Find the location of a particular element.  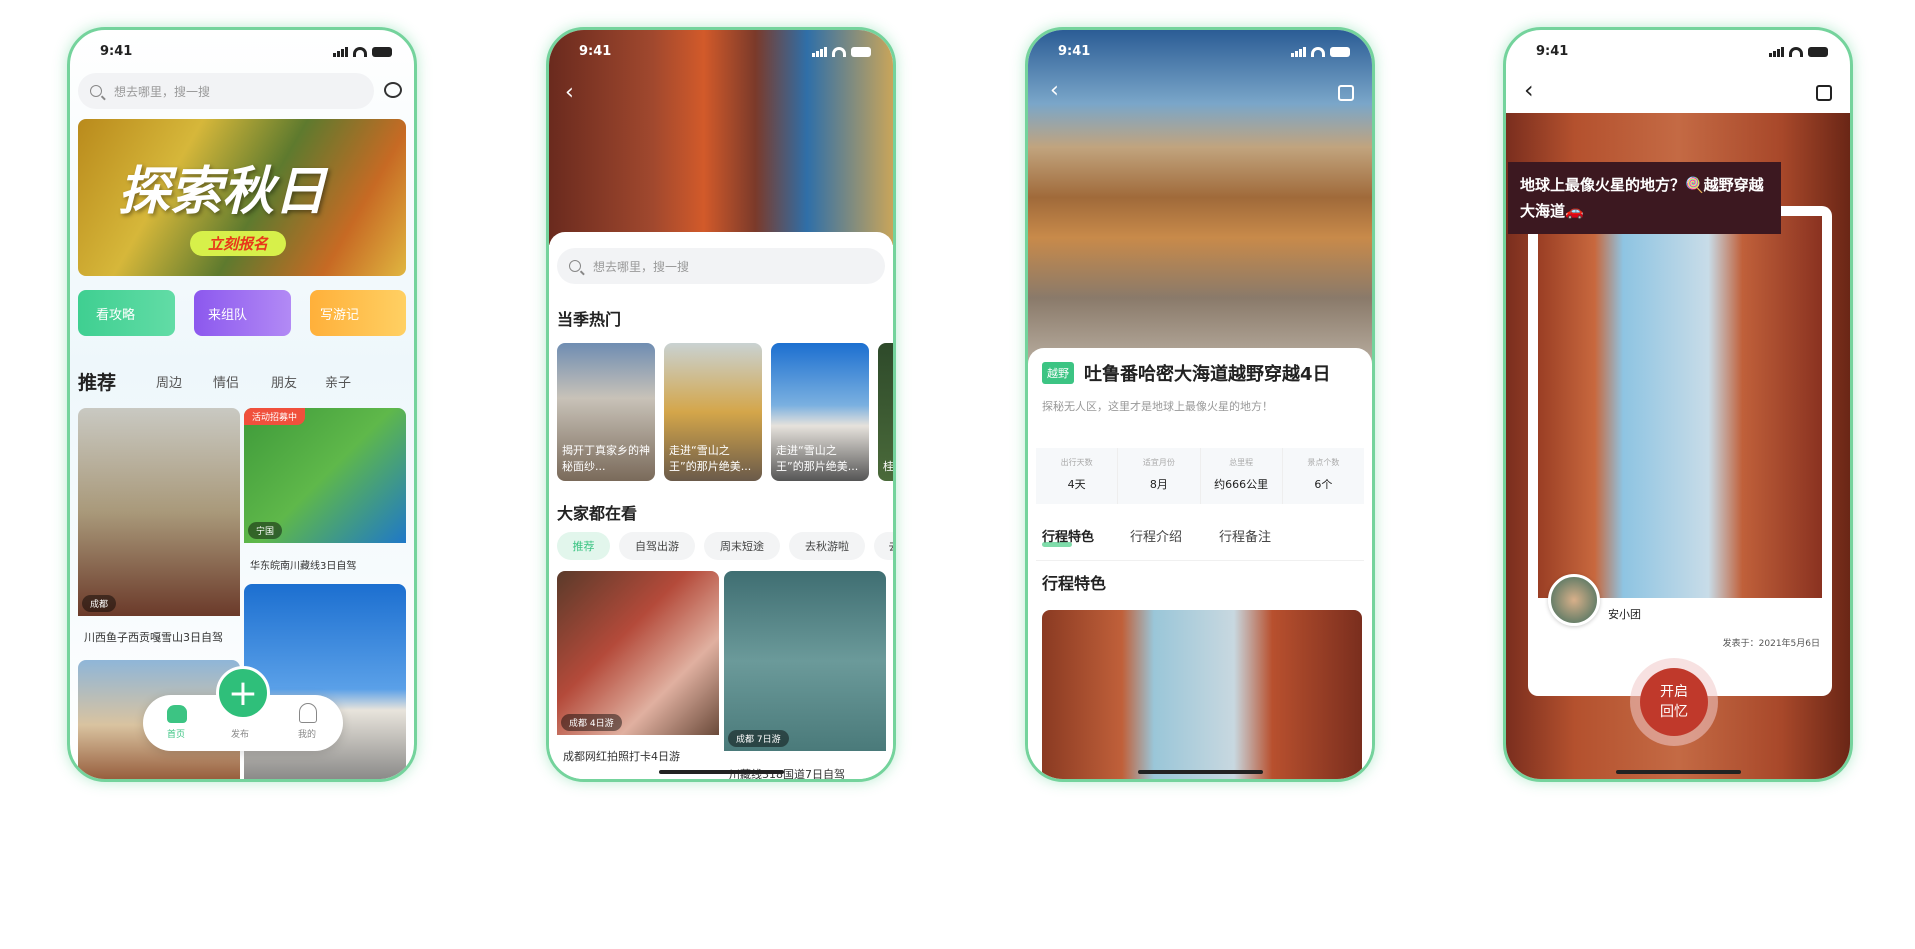

event-badge: 活动招募中 is located at coordinates (275, 416).